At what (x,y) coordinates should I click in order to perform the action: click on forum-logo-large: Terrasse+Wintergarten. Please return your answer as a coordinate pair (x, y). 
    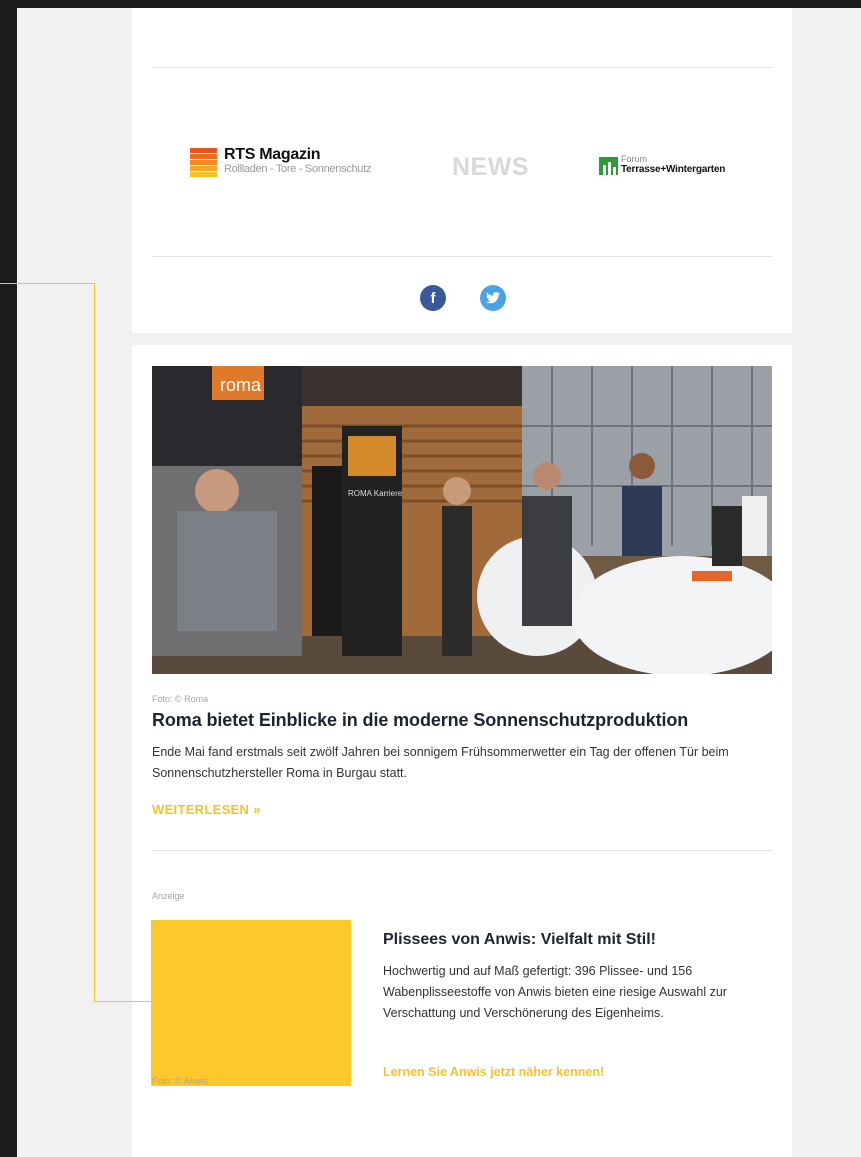
    Looking at the image, I should click on (673, 169).